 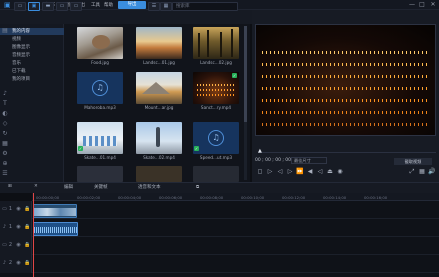 What do you see at coordinates (48, 6) in the screenshot?
I see `view-list-button: ▬` at bounding box center [48, 6].